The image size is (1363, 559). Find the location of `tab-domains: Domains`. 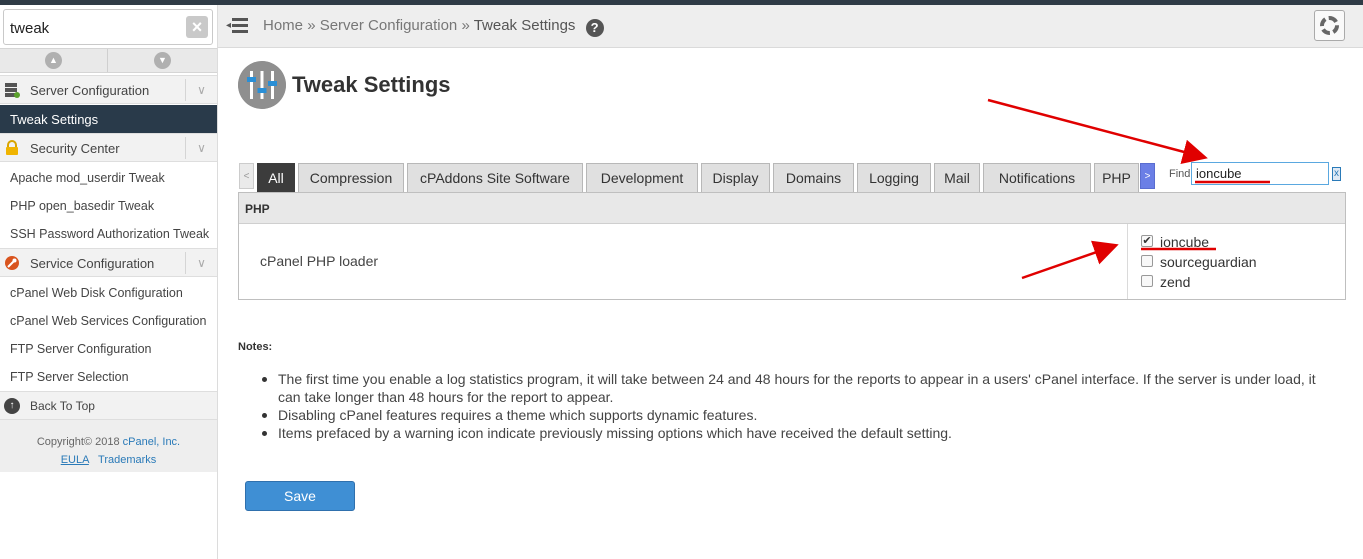

tab-domains: Domains is located at coordinates (813, 177).